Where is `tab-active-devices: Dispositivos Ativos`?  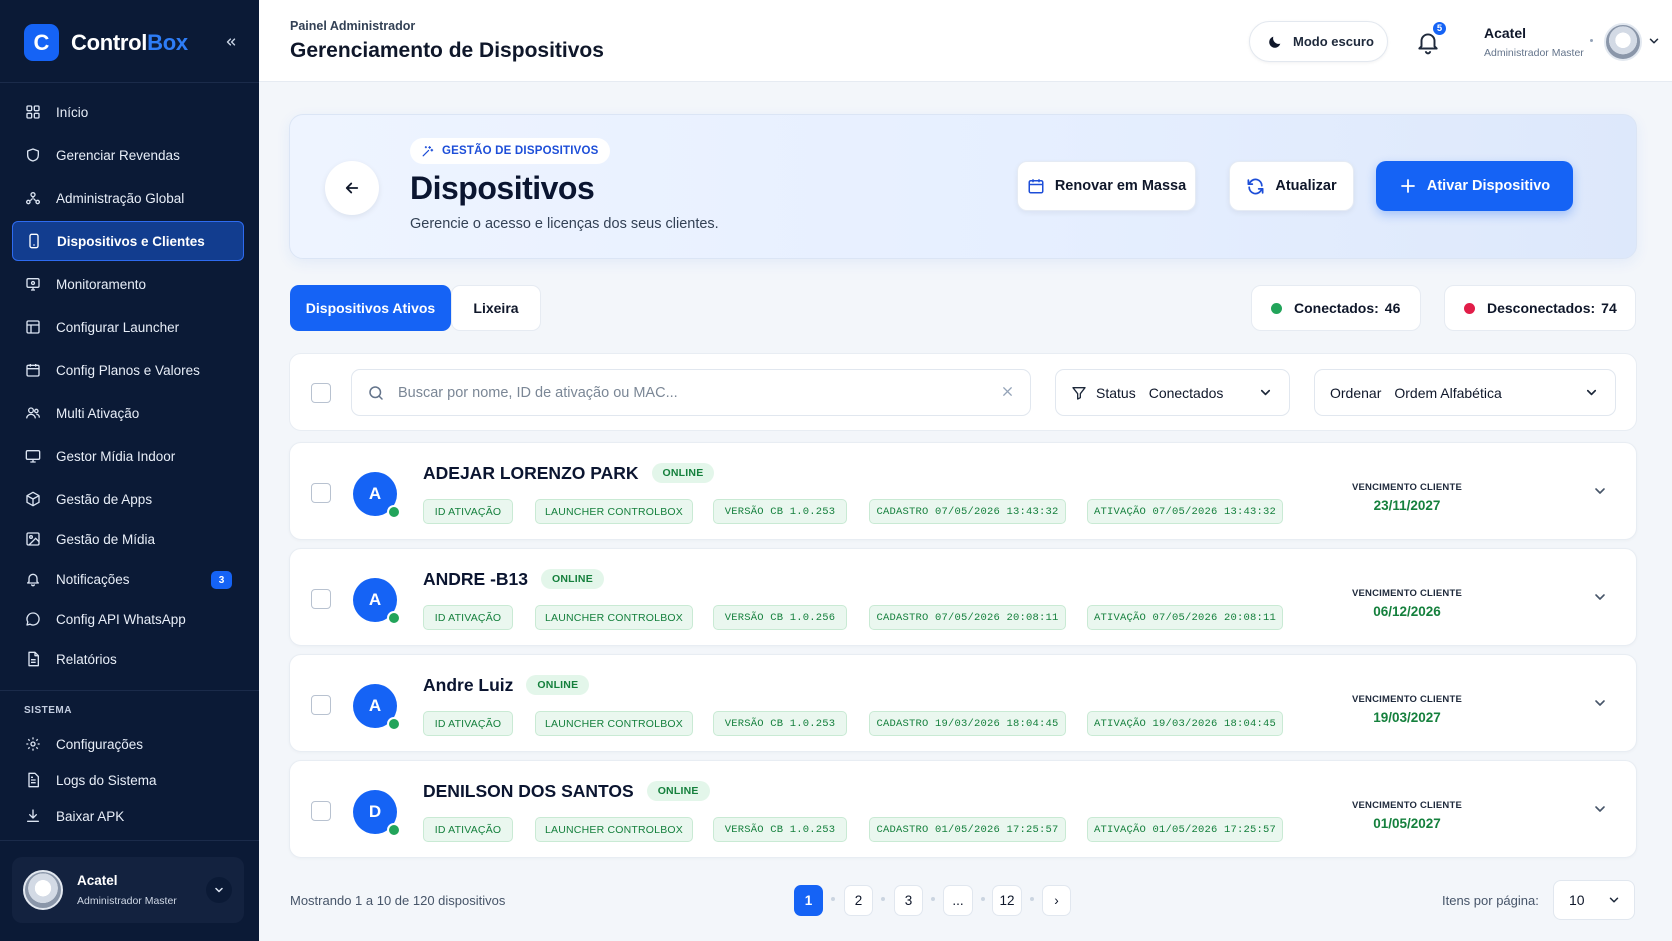 tab-active-devices: Dispositivos Ativos is located at coordinates (370, 308).